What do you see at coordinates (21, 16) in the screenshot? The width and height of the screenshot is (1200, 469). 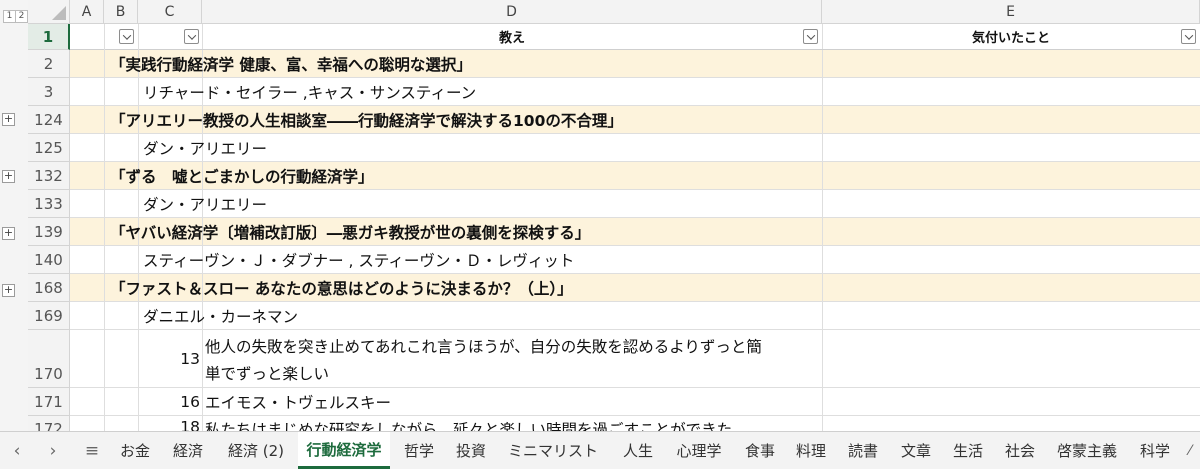 I see `outline-level-2-button: 2` at bounding box center [21, 16].